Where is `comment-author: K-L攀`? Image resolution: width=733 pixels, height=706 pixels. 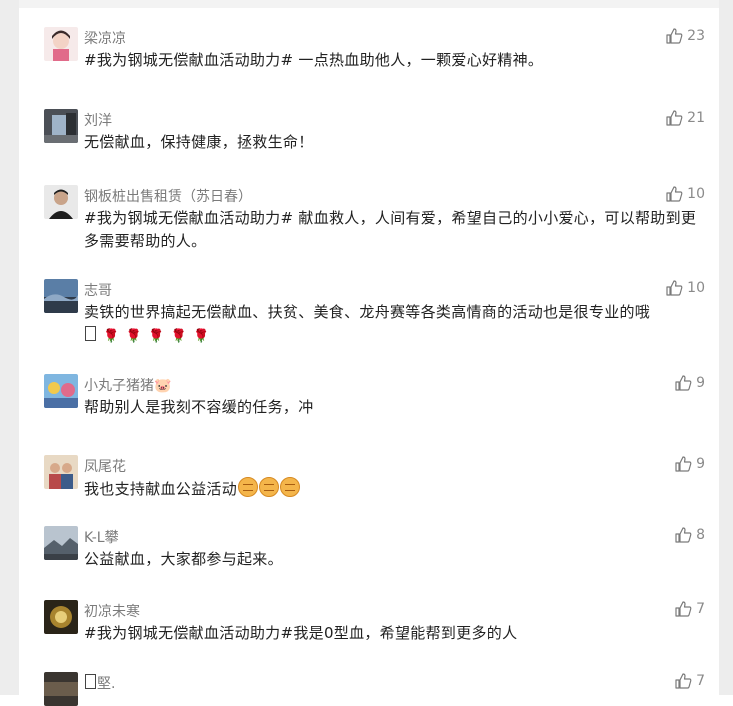 comment-author: K-L攀 is located at coordinates (101, 537).